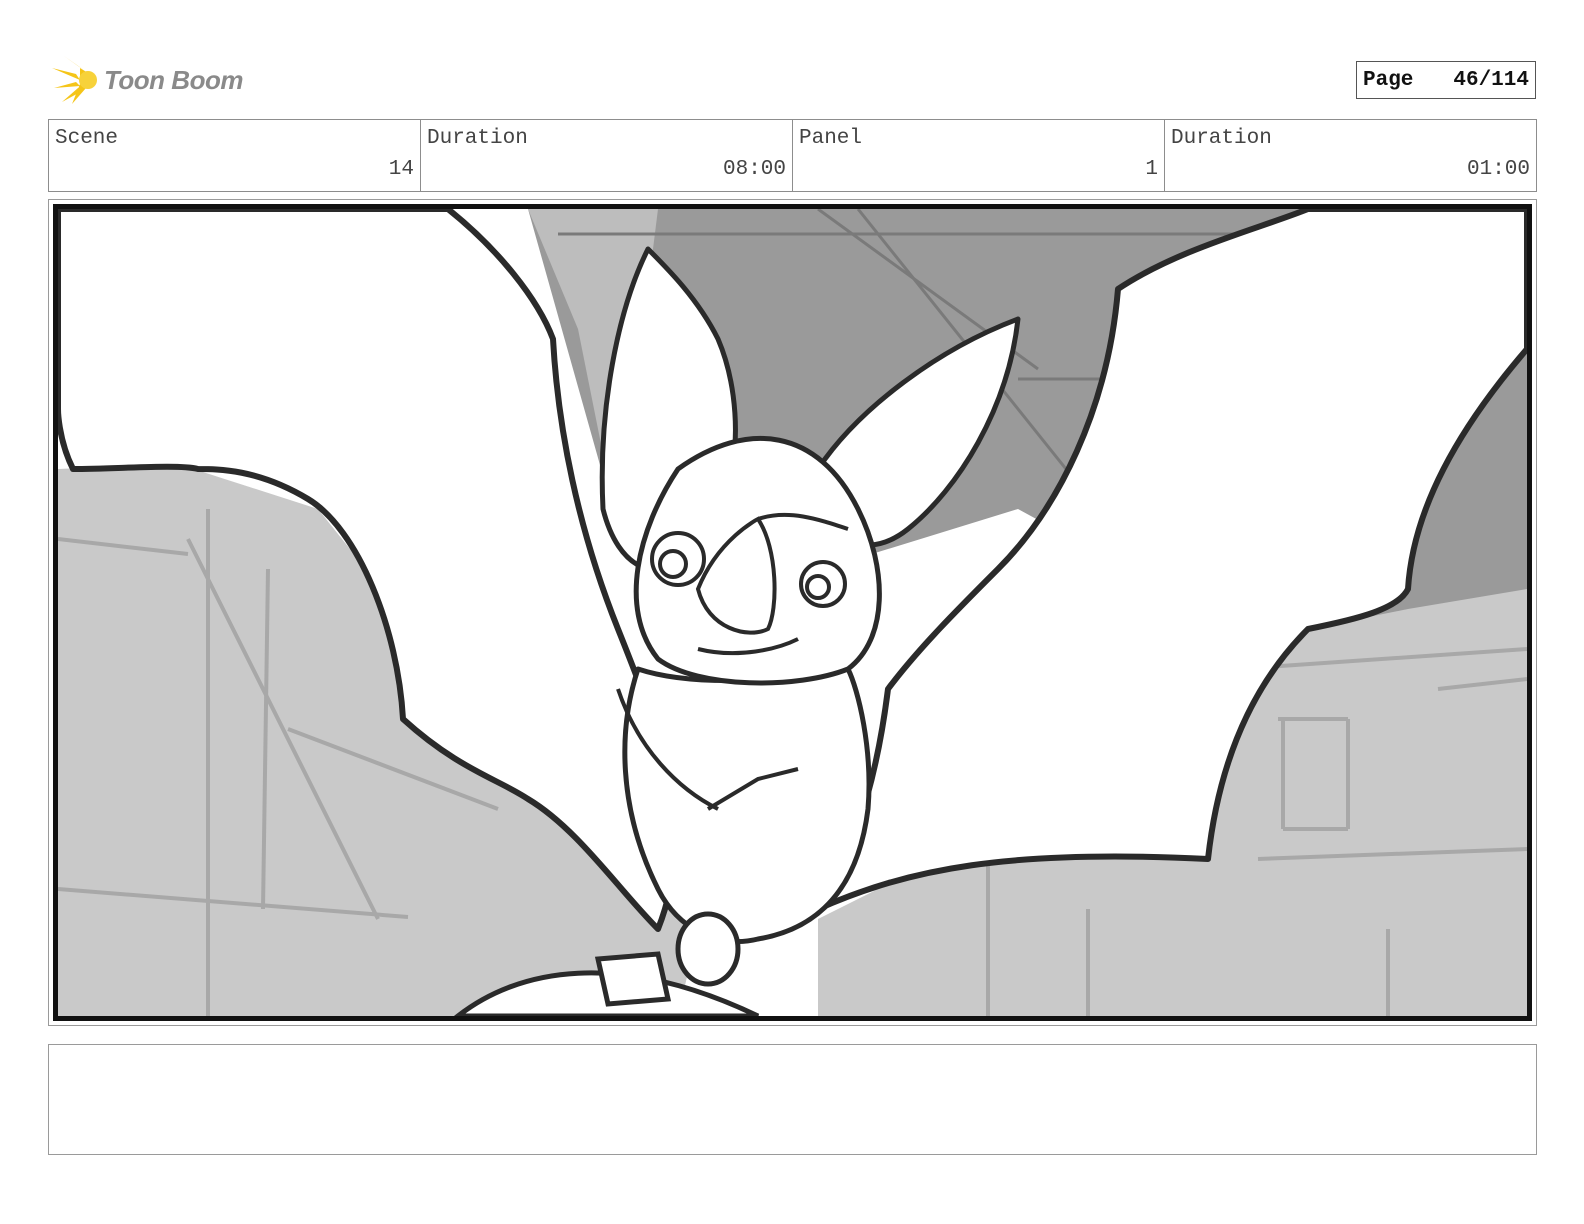 Image resolution: width=1584 pixels, height=1224 pixels. Describe the element at coordinates (607, 155) in the screenshot. I see `scene-duration-cell: Duration 08:00` at that location.